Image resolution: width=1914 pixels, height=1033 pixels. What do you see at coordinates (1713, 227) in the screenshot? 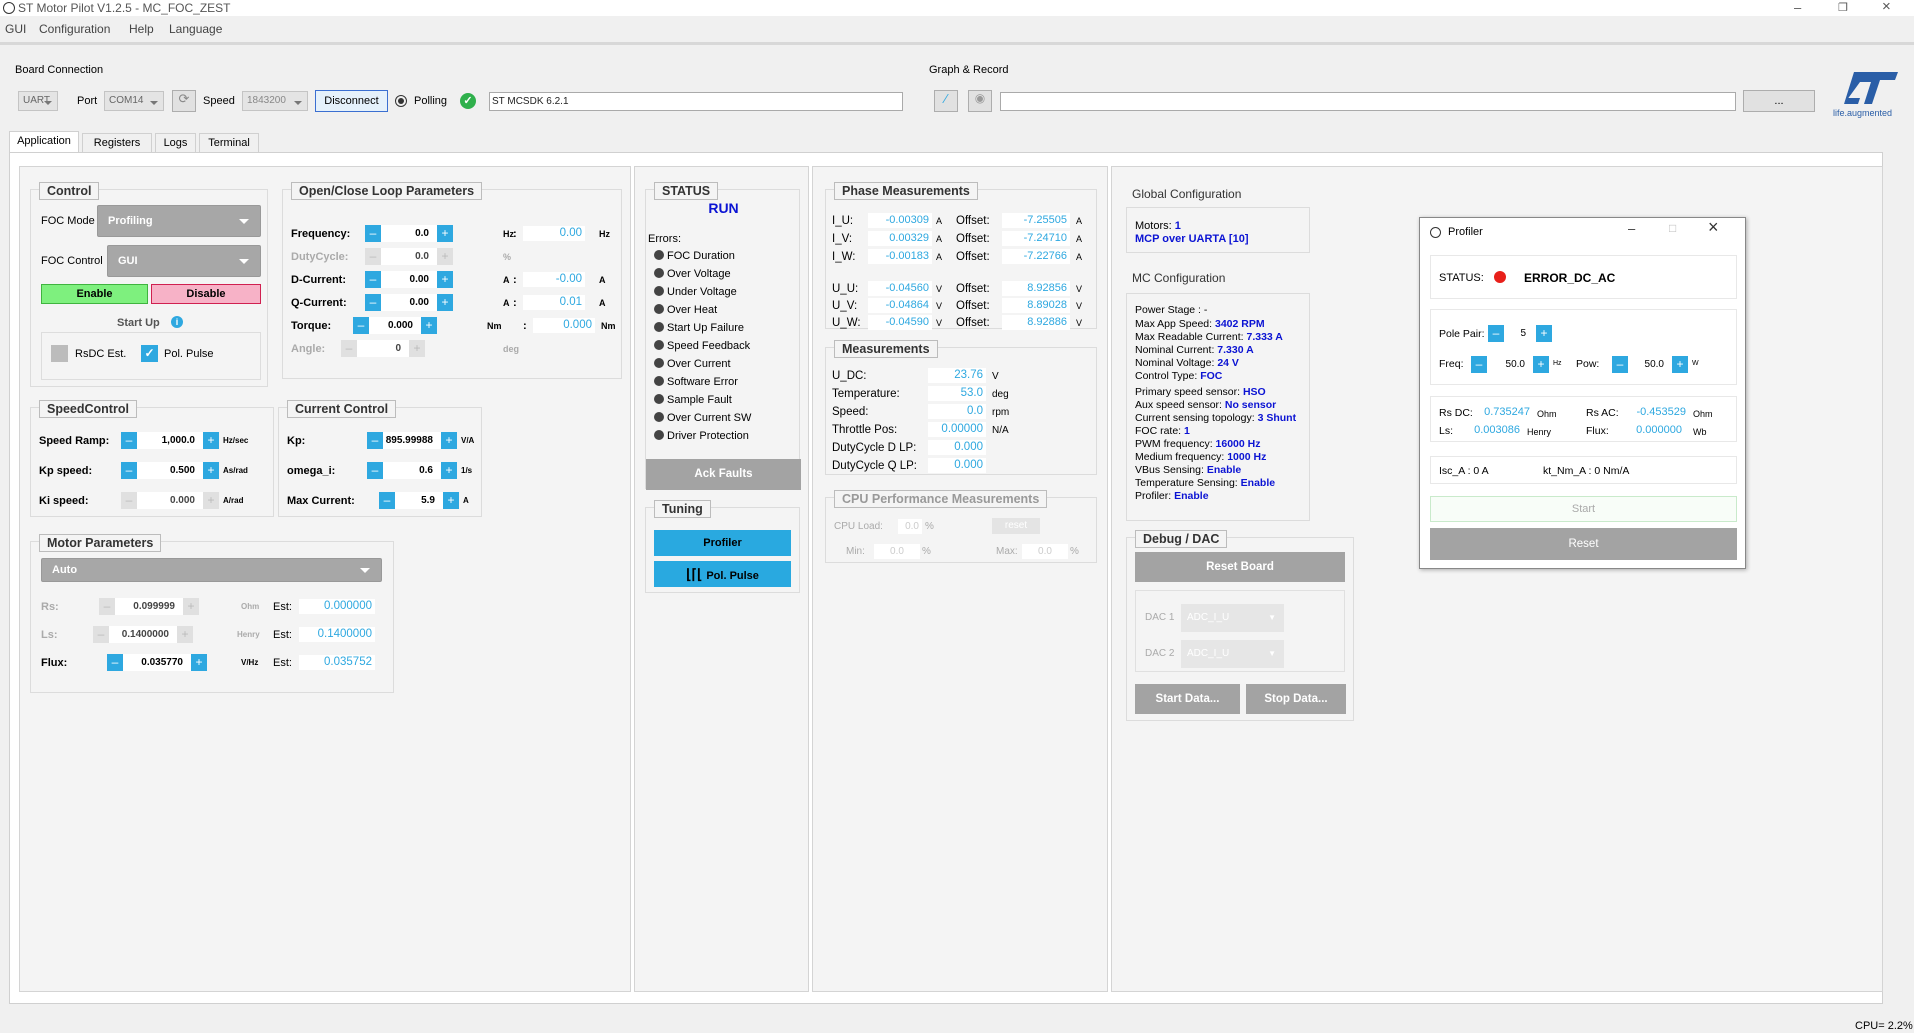
I see `profiler-close-icon: ×` at bounding box center [1713, 227].